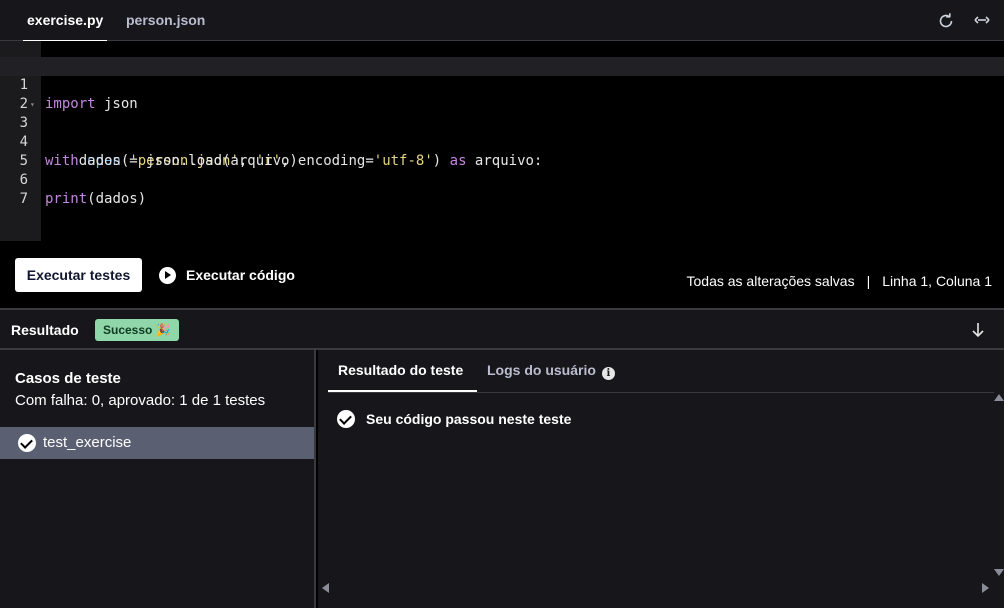 Image resolution: width=1004 pixels, height=608 pixels. What do you see at coordinates (937, 281) in the screenshot?
I see `cursor-position: Linha 1, Coluna 1` at bounding box center [937, 281].